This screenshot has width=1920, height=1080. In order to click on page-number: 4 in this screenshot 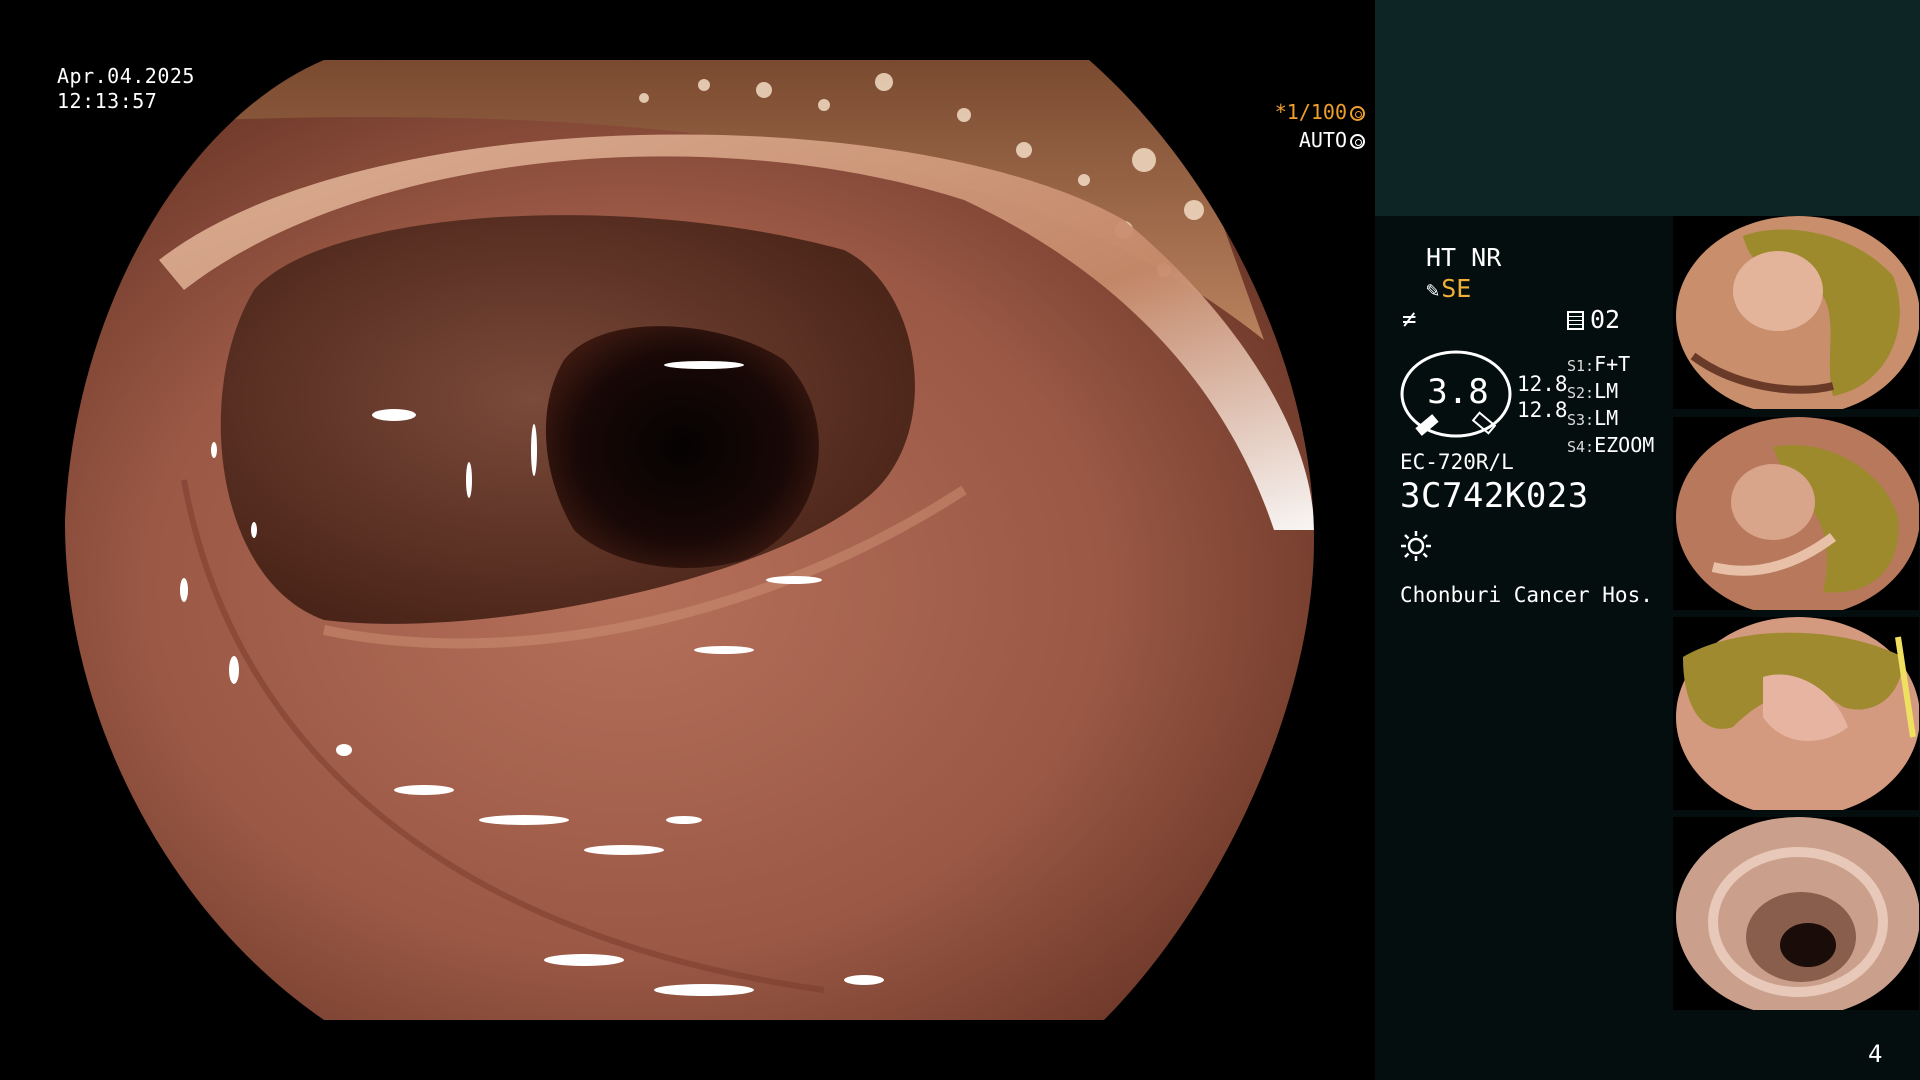, I will do `click(1875, 1054)`.